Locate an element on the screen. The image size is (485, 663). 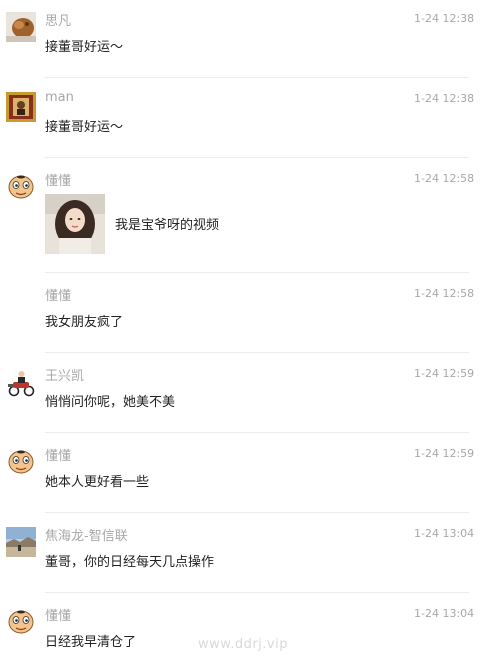
comment-text: 我女朋友疯了 is located at coordinates (84, 322).